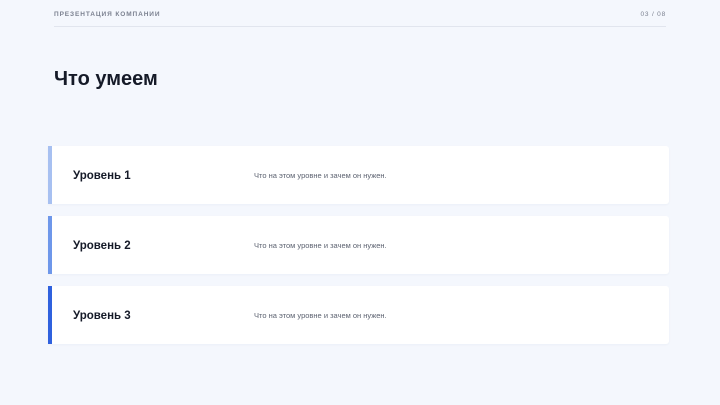 The image size is (720, 405). I want to click on company-label: Презентация компании, so click(107, 14).